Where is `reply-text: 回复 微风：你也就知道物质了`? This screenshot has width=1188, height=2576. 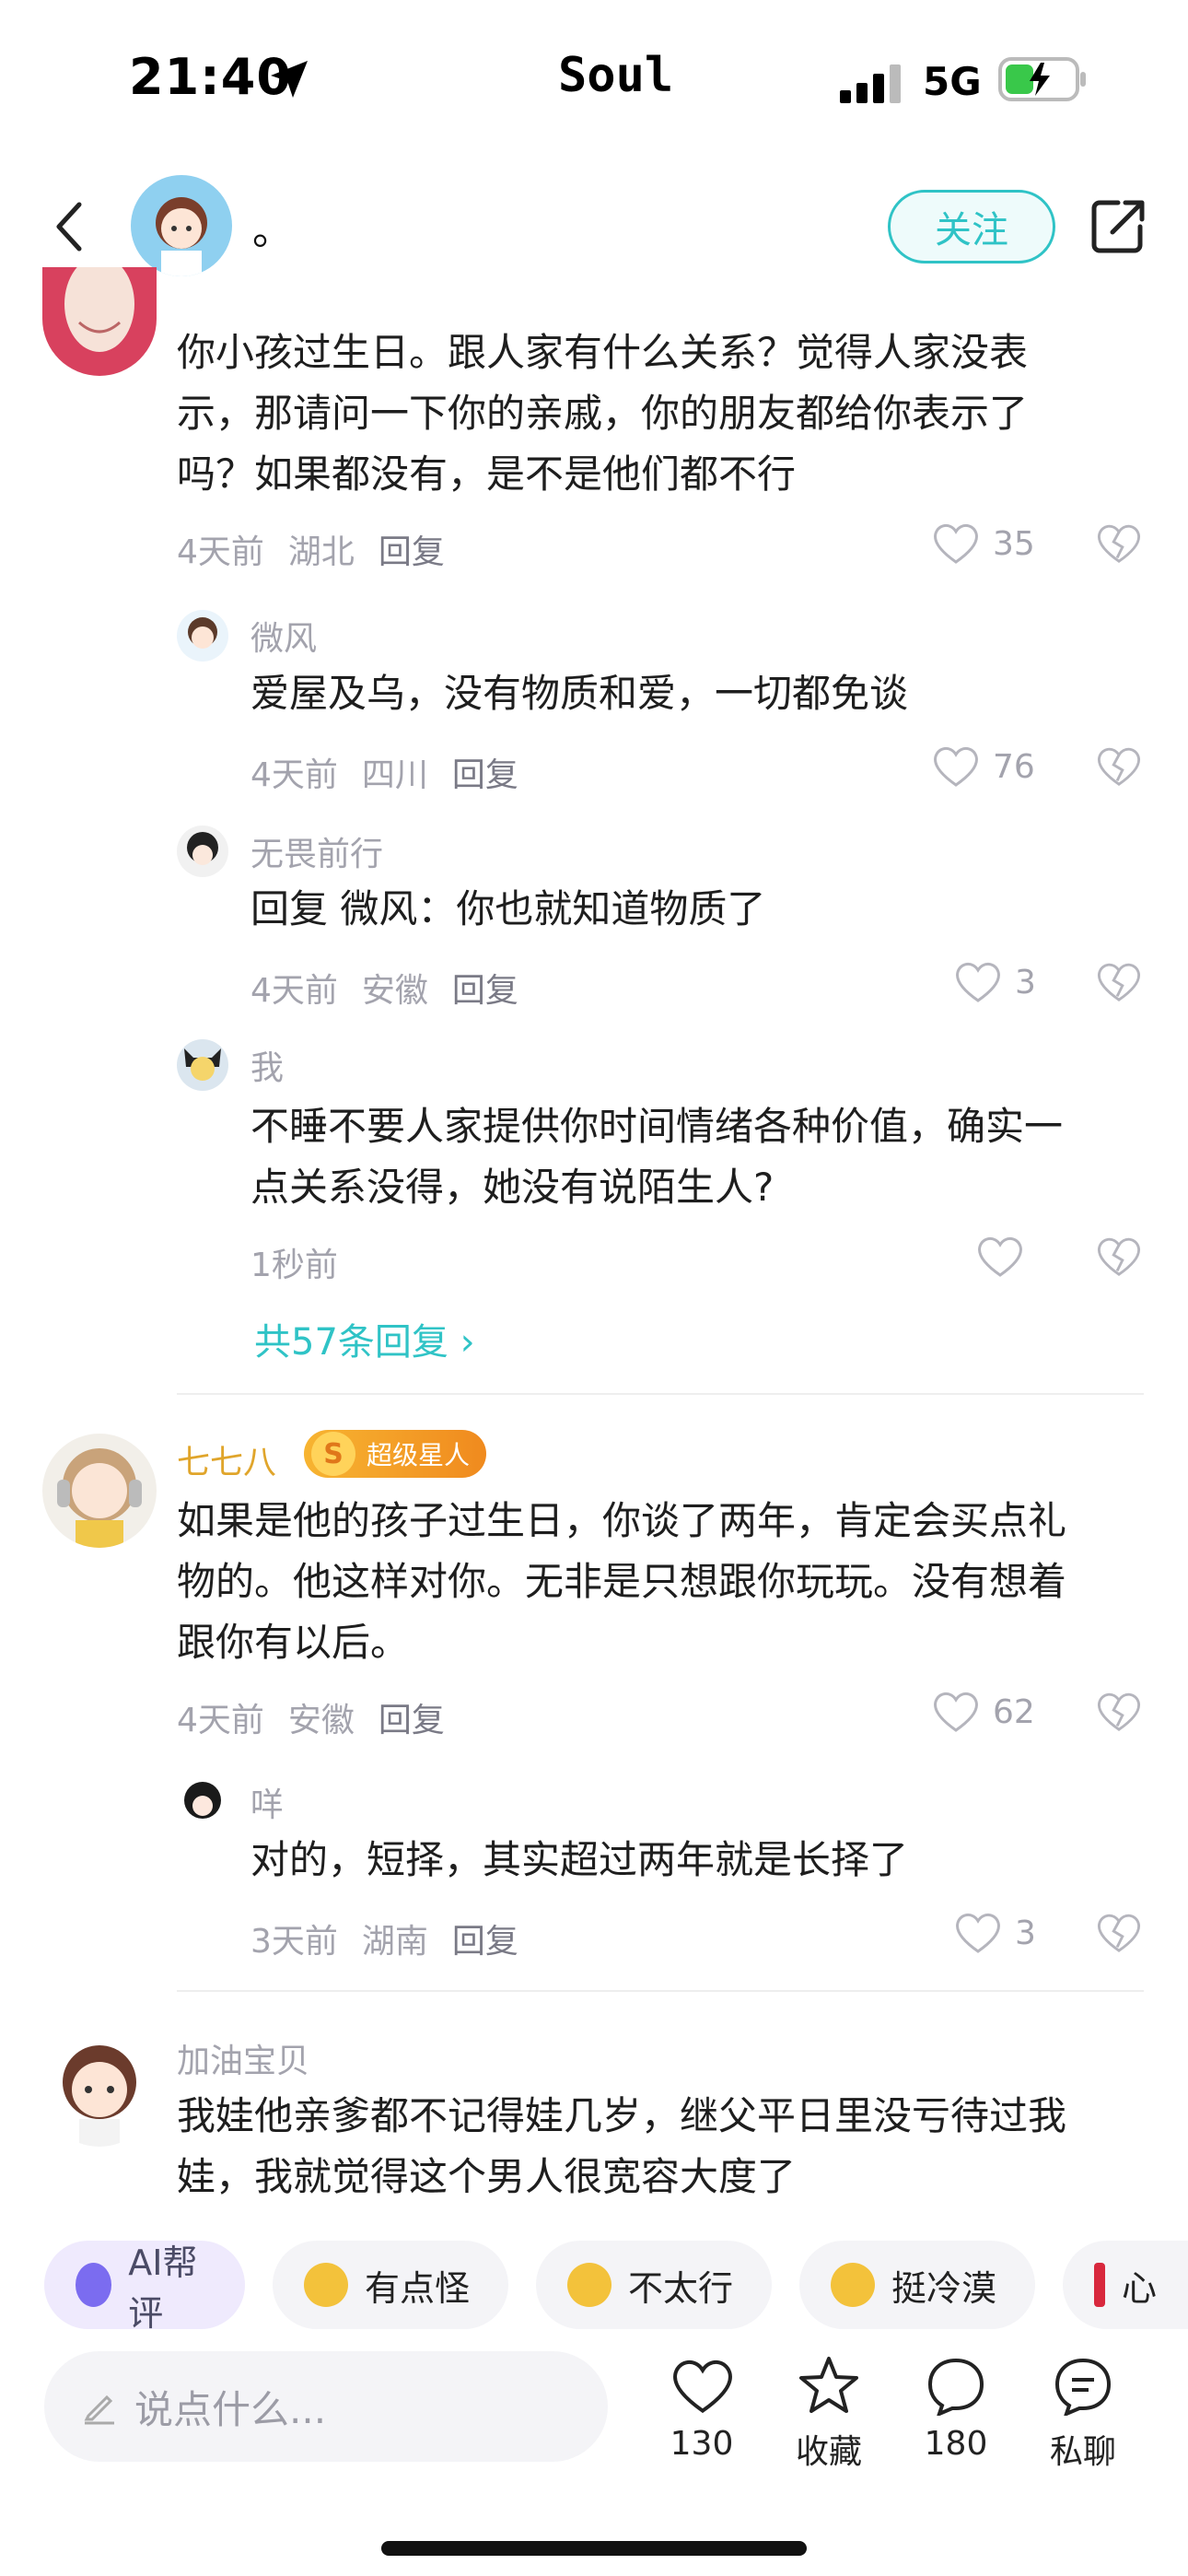
reply-text: 回复 微风：你也就知道物质了 is located at coordinates (508, 908).